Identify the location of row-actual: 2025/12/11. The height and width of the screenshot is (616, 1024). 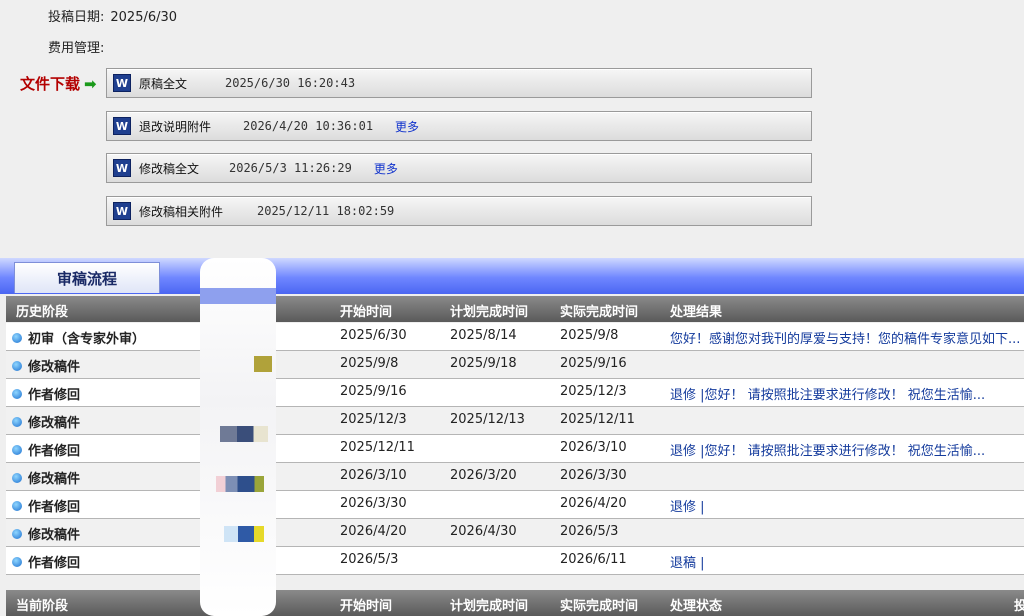
(597, 419).